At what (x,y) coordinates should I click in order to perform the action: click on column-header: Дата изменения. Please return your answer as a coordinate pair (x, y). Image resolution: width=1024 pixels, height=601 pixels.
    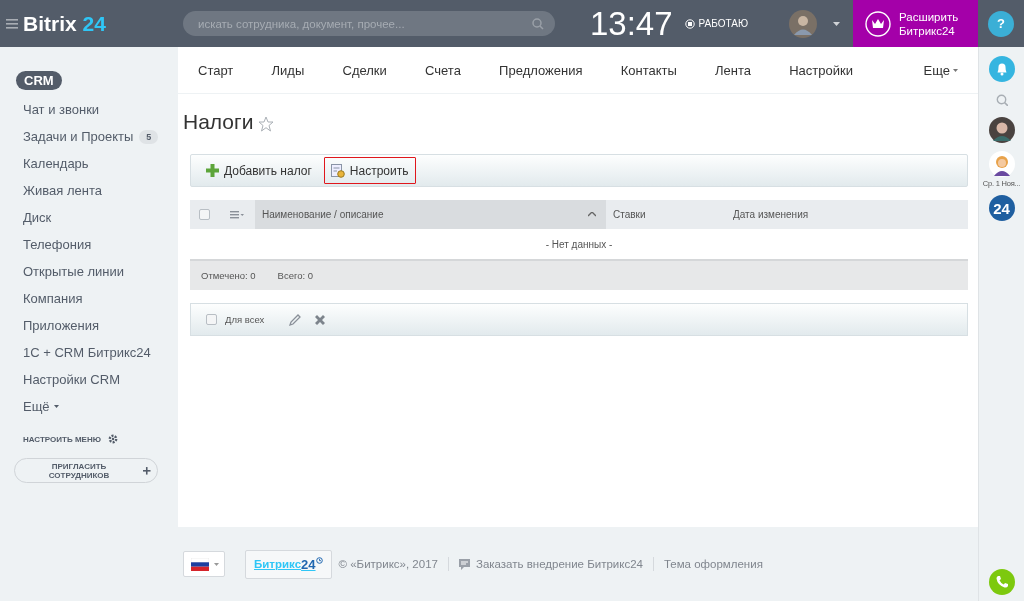
    Looking at the image, I should click on (846, 214).